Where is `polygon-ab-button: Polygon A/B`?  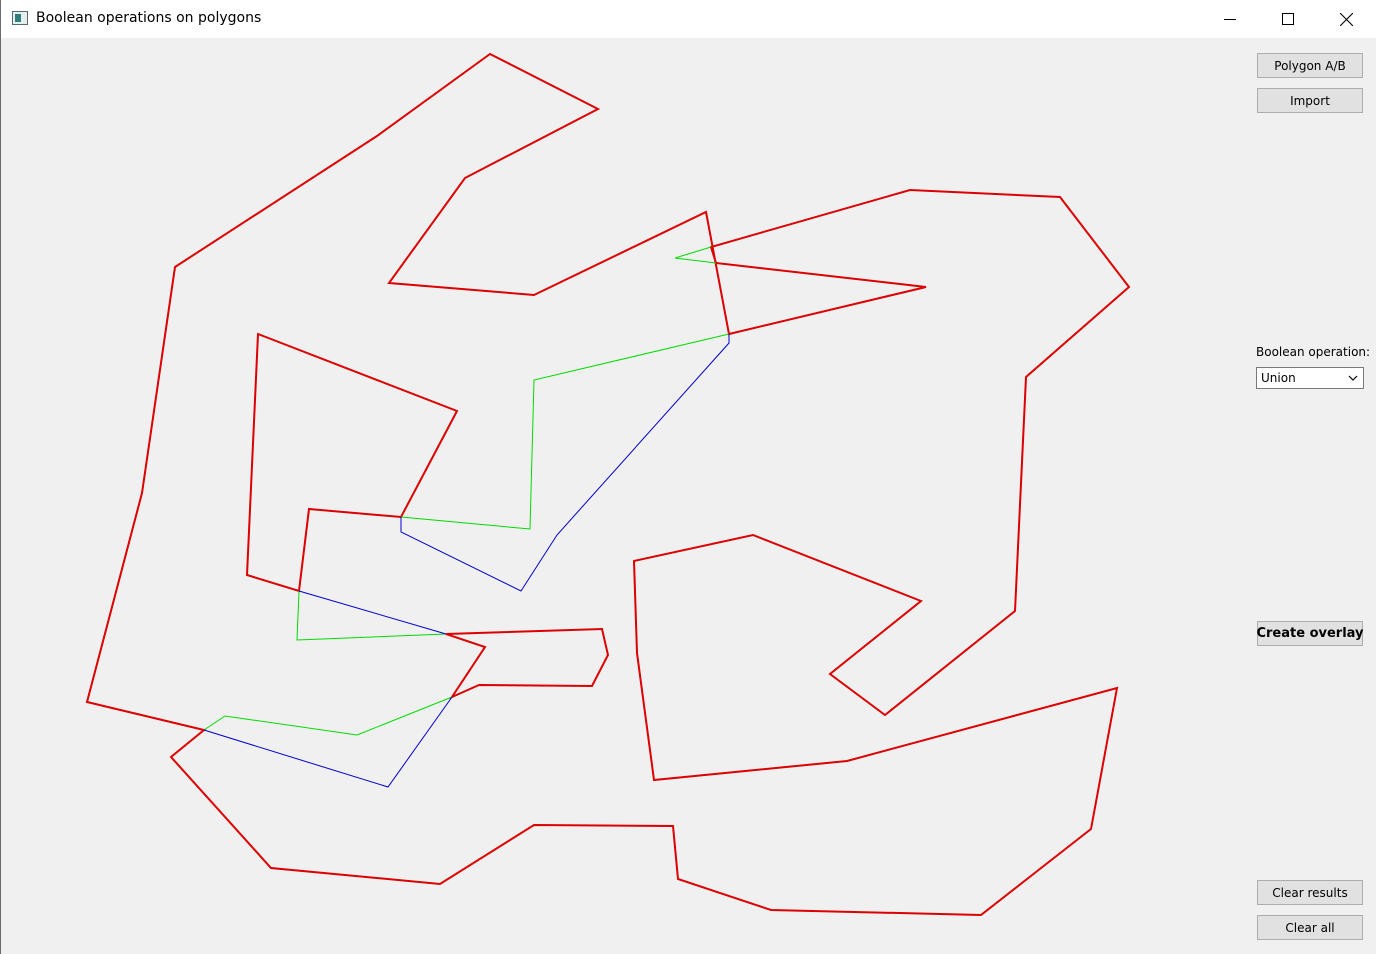
polygon-ab-button: Polygon A/B is located at coordinates (1310, 65).